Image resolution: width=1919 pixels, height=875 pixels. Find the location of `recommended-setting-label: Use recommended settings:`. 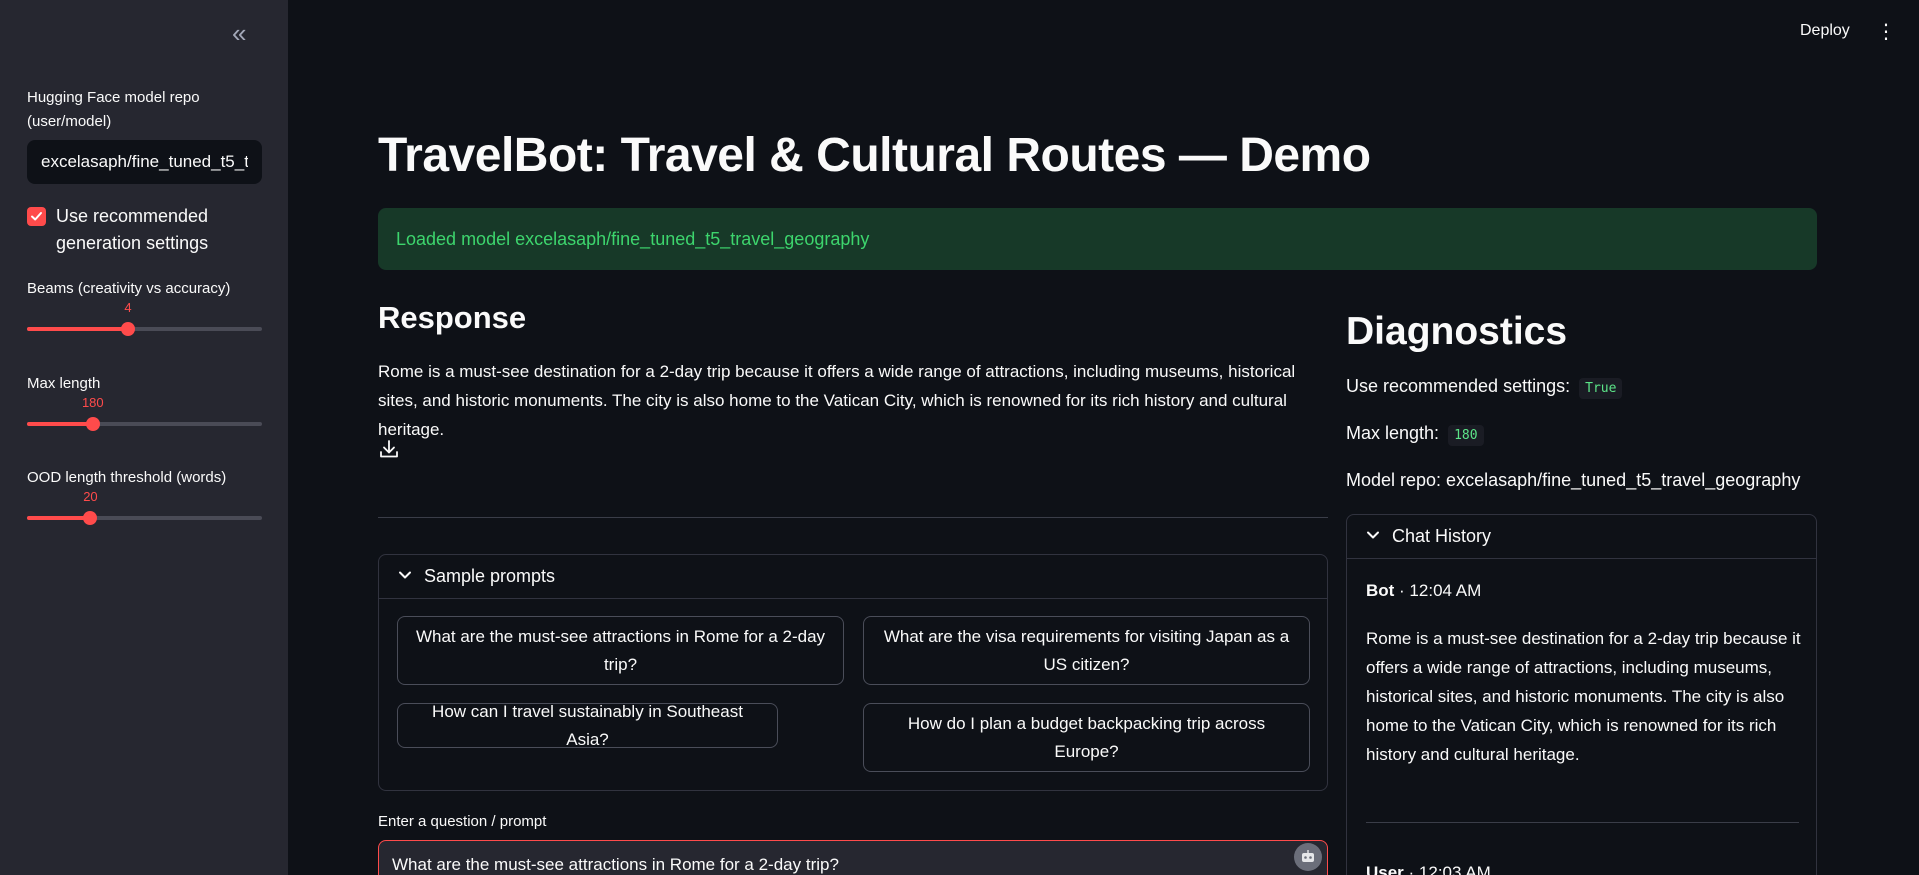

recommended-setting-label: Use recommended settings: is located at coordinates (1458, 386).